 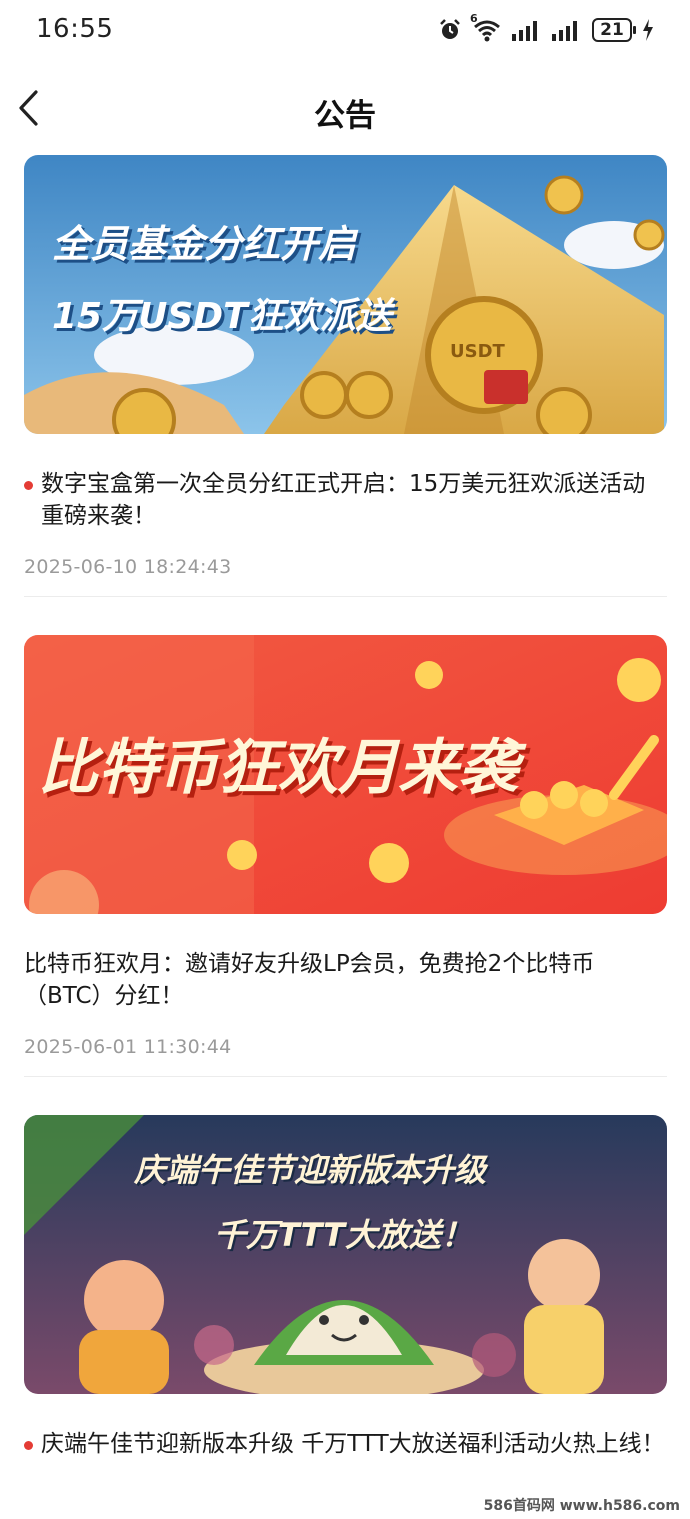 What do you see at coordinates (278, 768) in the screenshot?
I see `banner-headline: 比特币狂欢月来袭` at bounding box center [278, 768].